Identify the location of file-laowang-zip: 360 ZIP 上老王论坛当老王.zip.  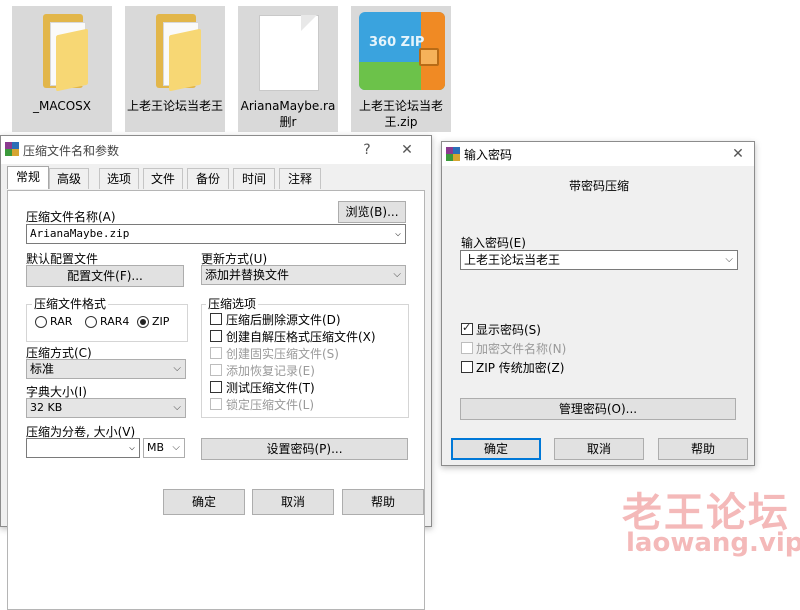
(401, 69).